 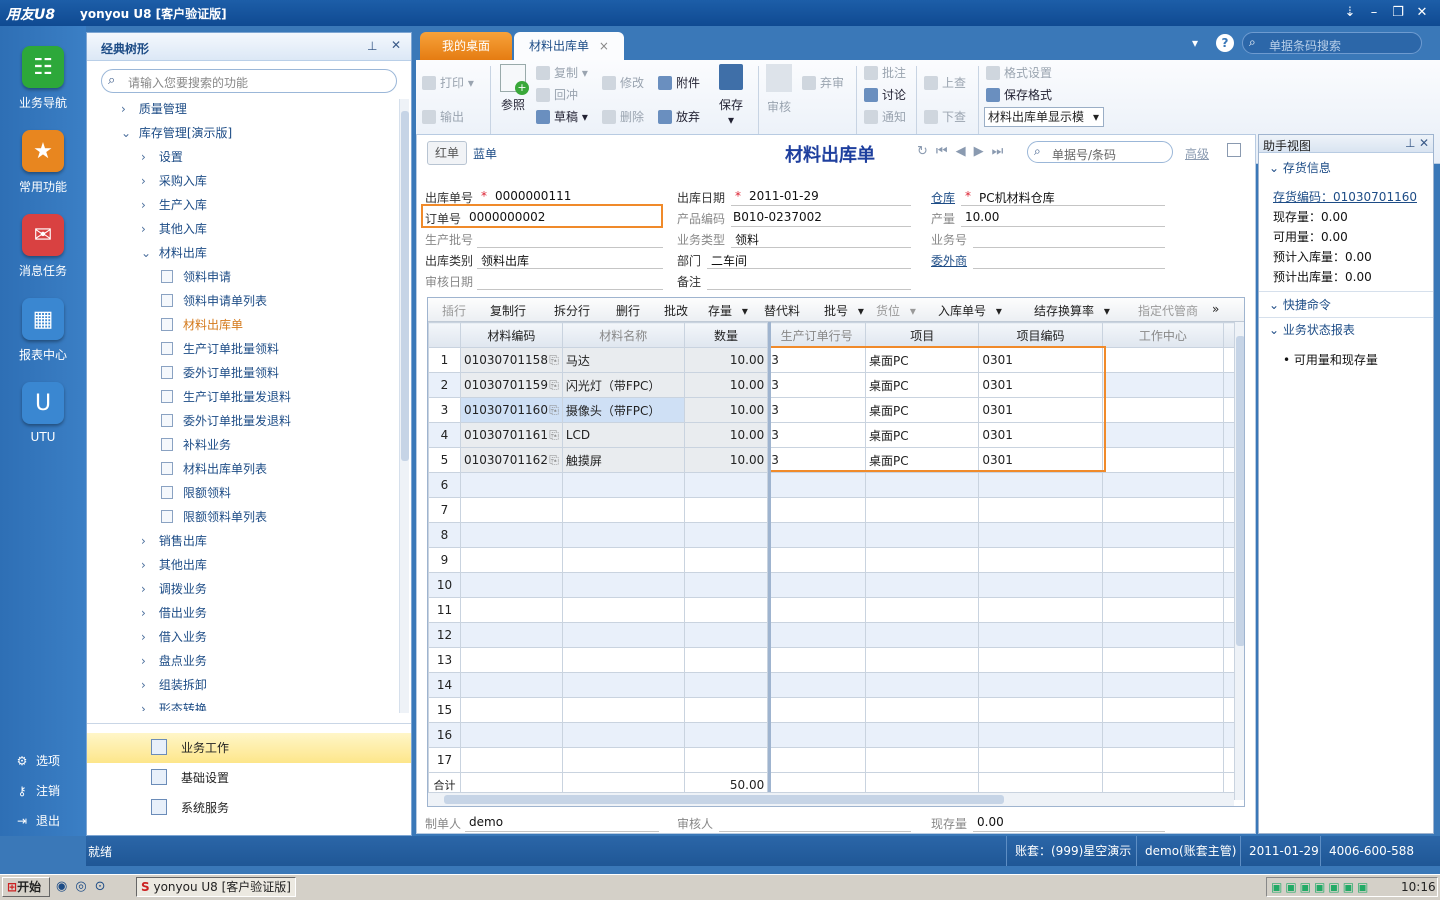 What do you see at coordinates (43, 162) in the screenshot?
I see `rail-item-1: ★ 常用功能` at bounding box center [43, 162].